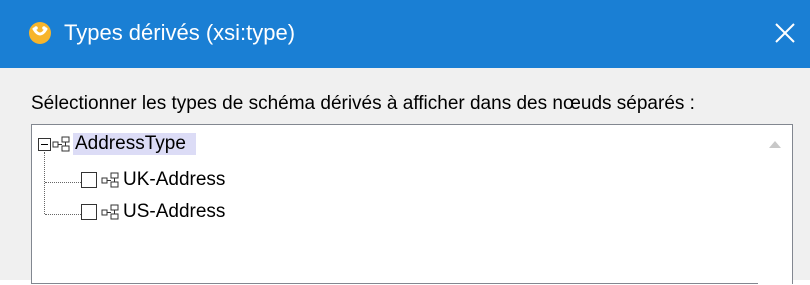 The width and height of the screenshot is (810, 285). Describe the element at coordinates (89, 212) in the screenshot. I see `us-address-checkbox` at that location.